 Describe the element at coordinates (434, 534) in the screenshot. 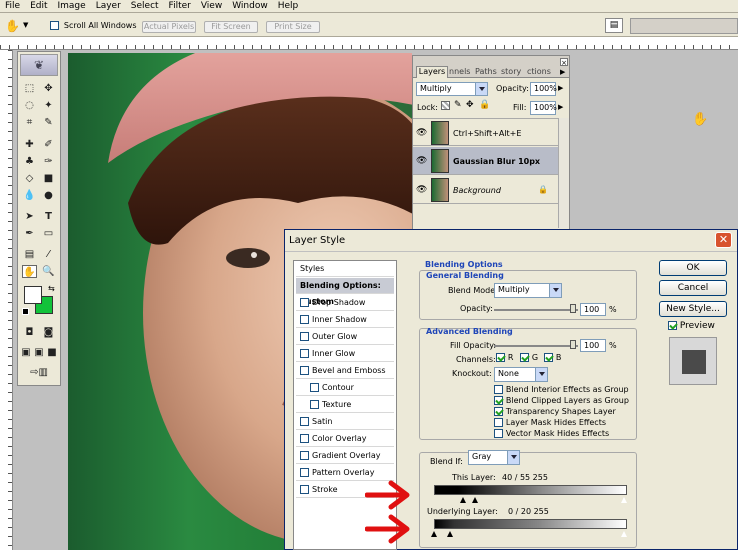

I see `underlying-black-slider` at that location.